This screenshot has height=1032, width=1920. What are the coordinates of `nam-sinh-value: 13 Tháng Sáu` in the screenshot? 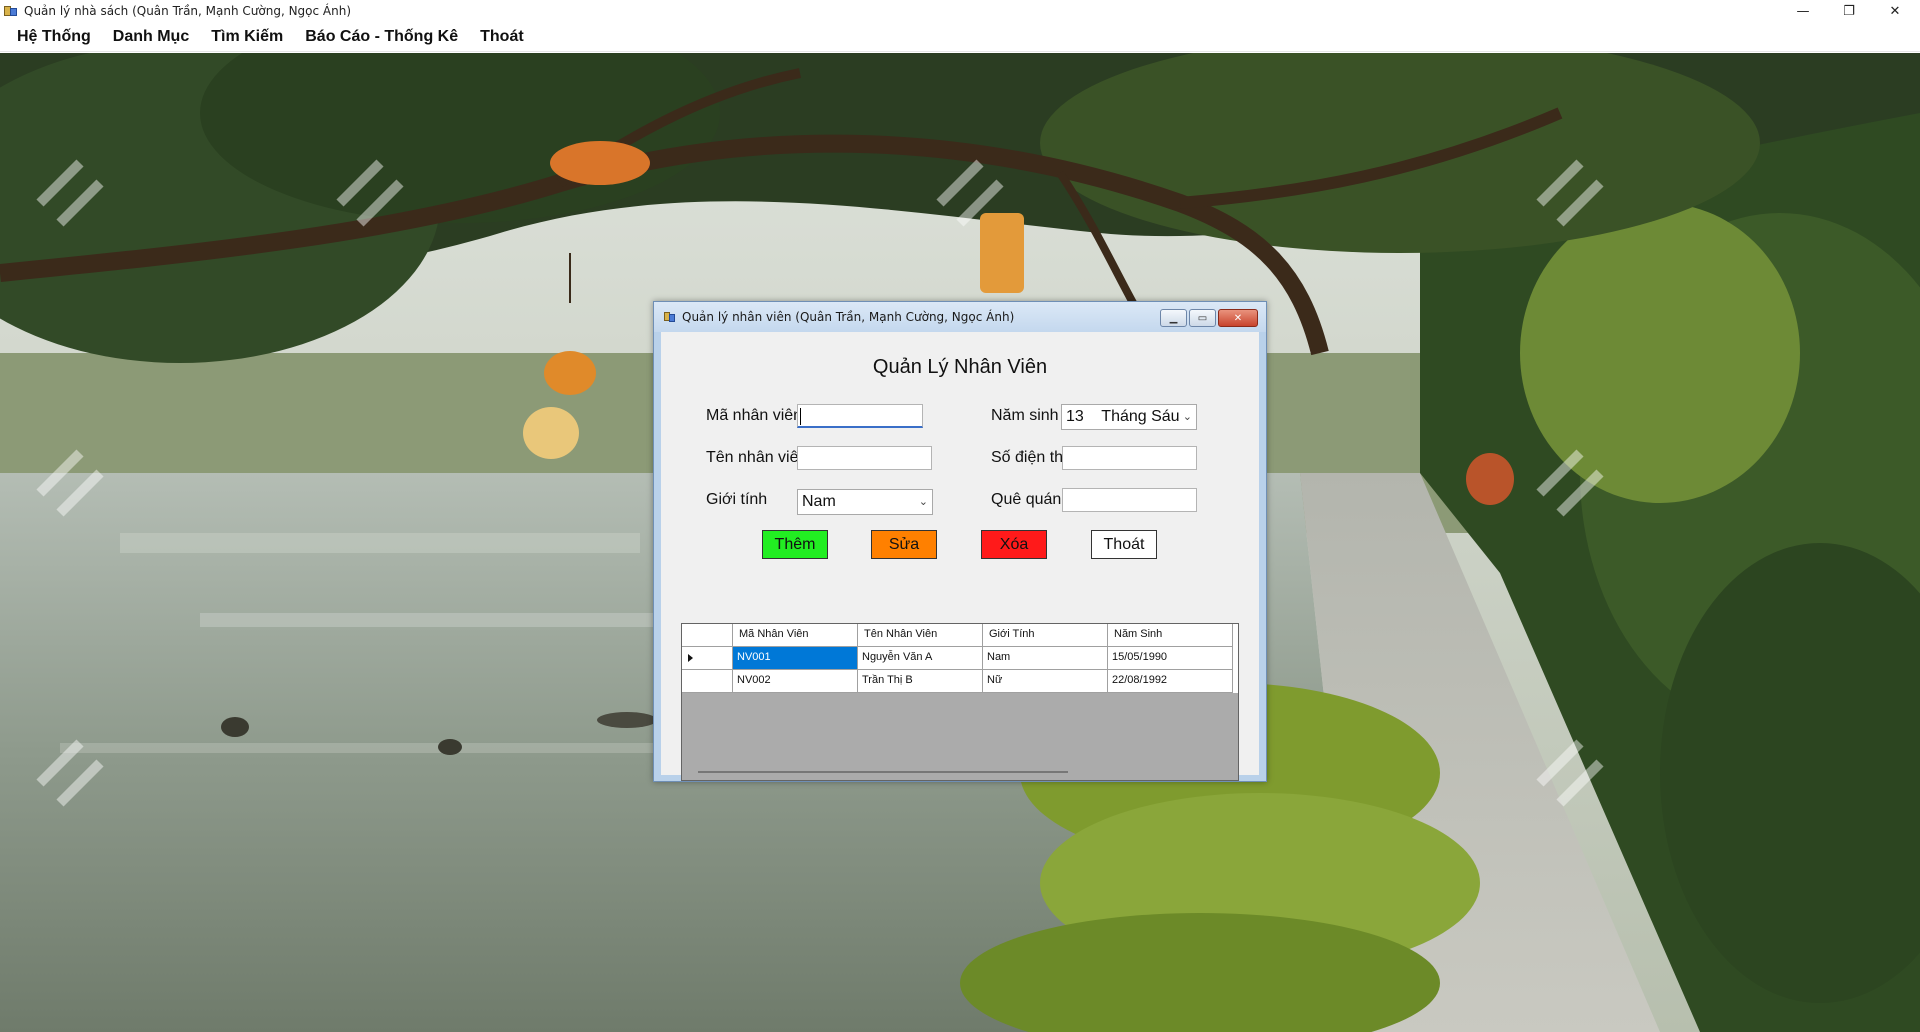 It's located at (1123, 416).